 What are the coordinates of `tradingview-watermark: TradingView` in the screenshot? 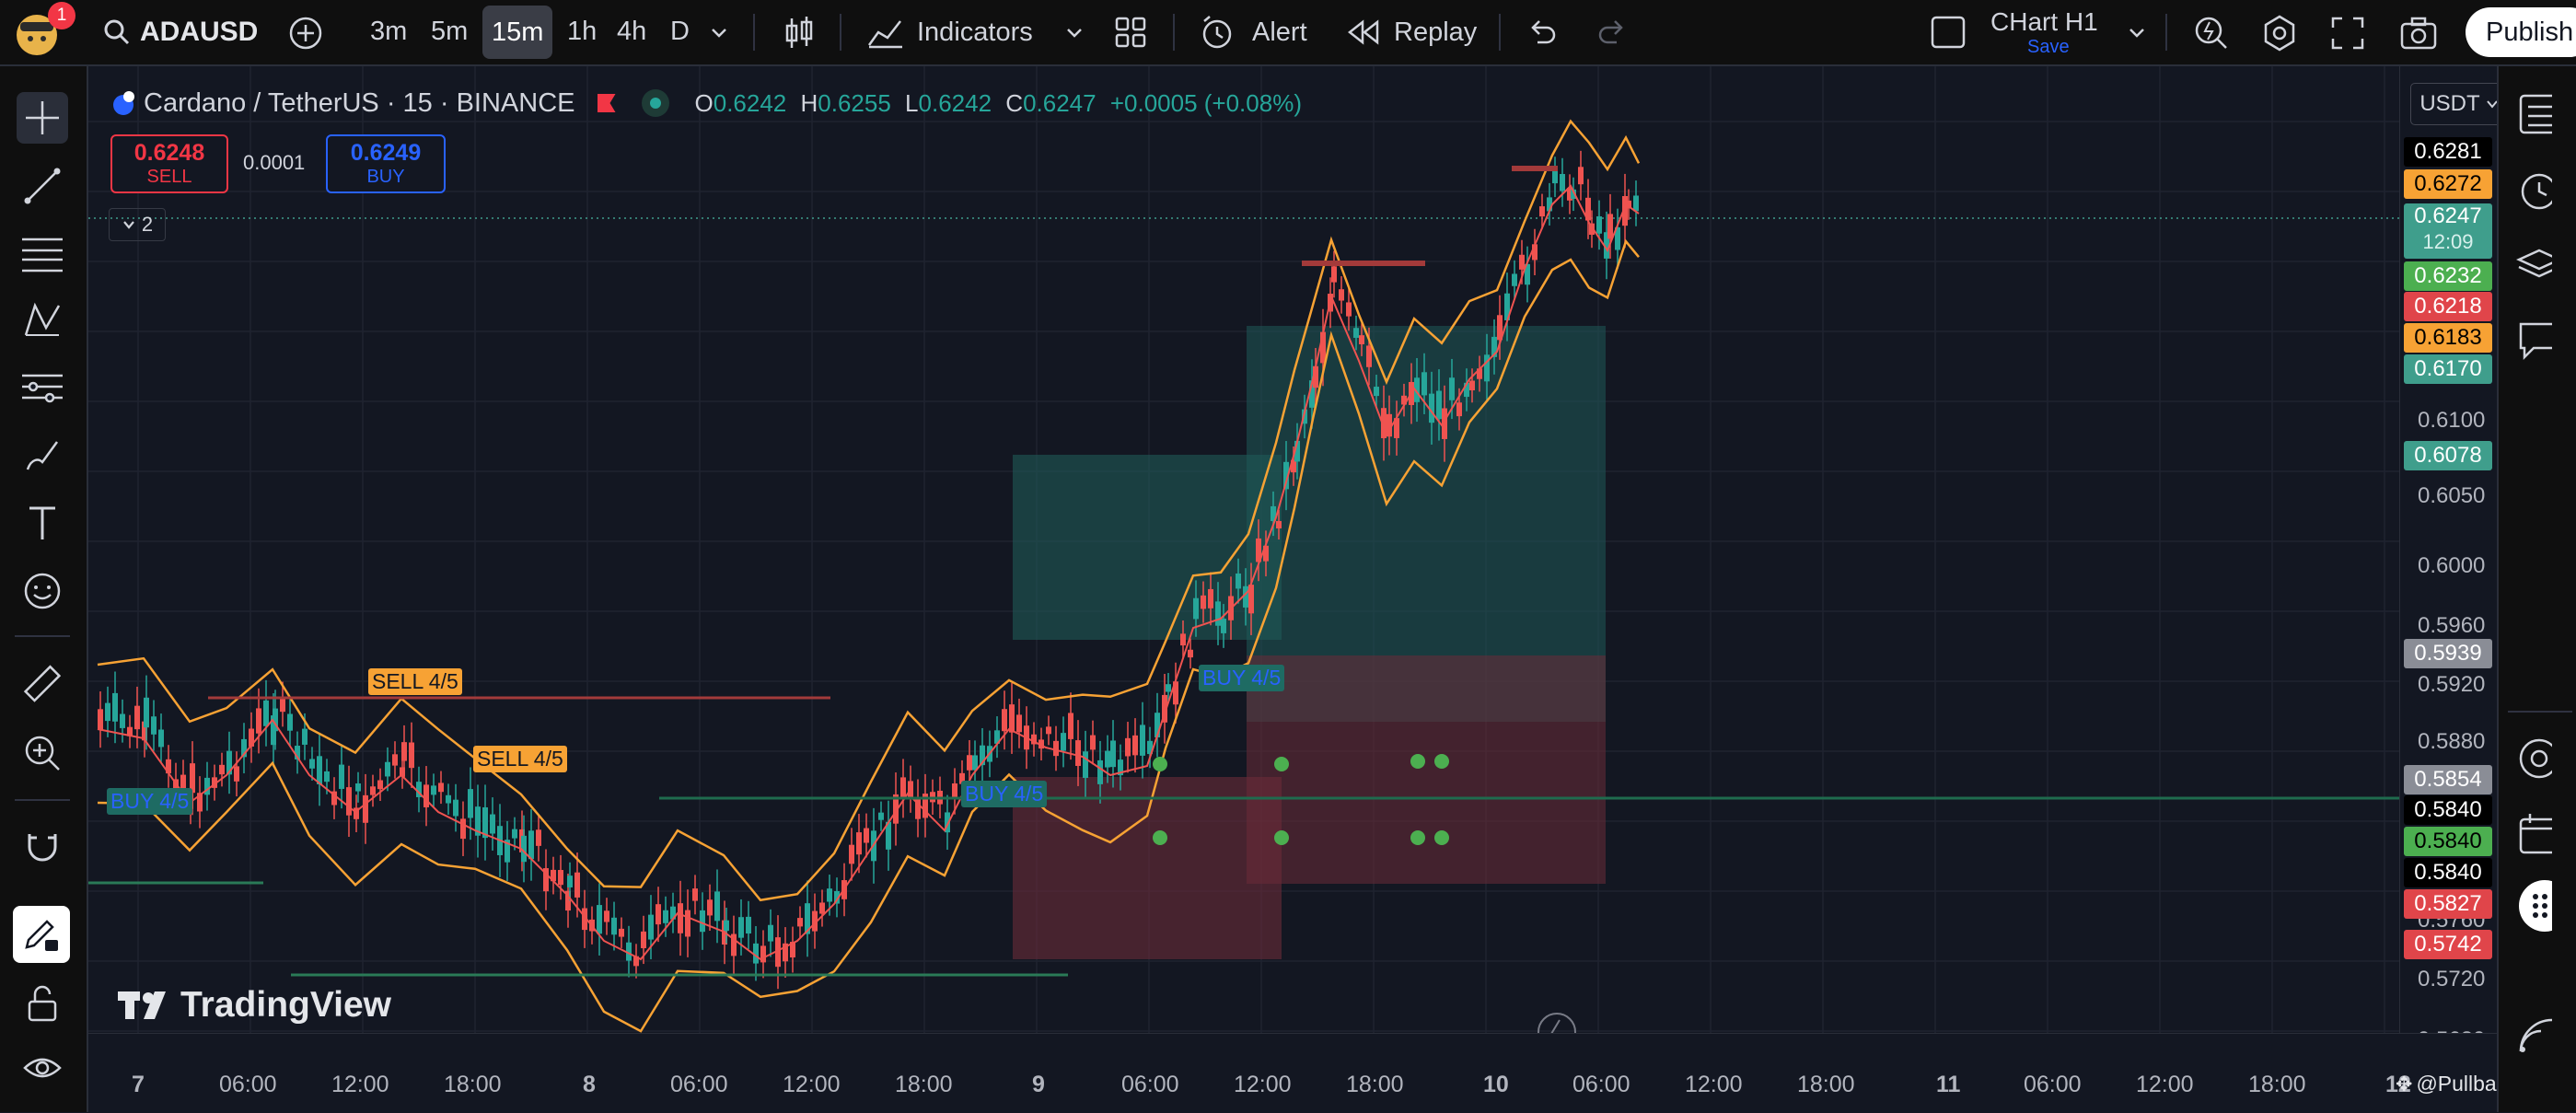 It's located at (254, 1006).